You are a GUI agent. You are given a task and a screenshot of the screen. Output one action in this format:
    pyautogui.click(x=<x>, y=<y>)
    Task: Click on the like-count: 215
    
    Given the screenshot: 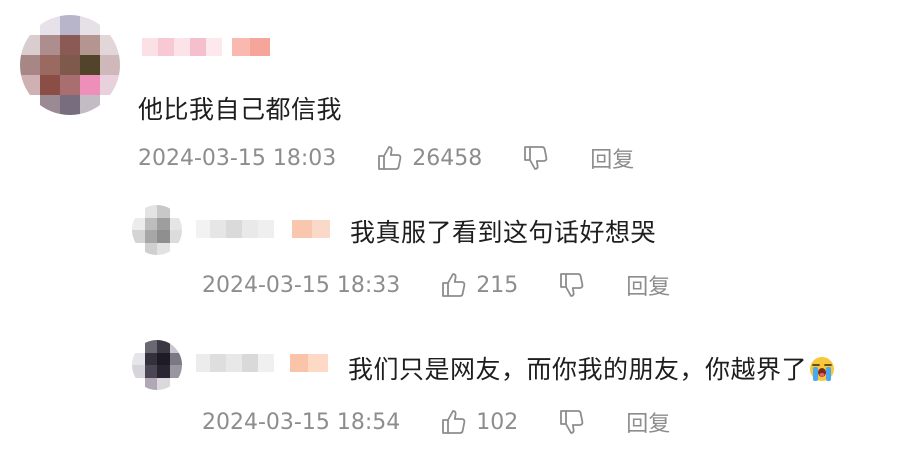 What is the action you would take?
    pyautogui.click(x=497, y=285)
    